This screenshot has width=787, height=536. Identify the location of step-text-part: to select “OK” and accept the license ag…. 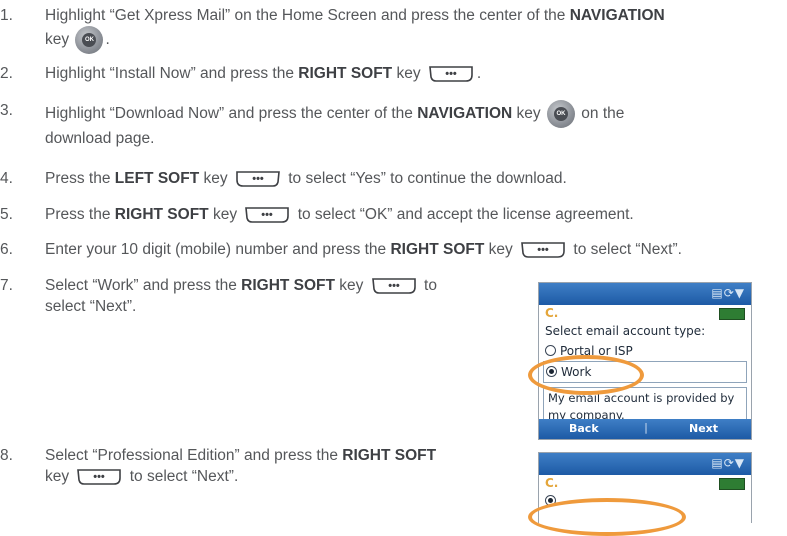
(463, 214).